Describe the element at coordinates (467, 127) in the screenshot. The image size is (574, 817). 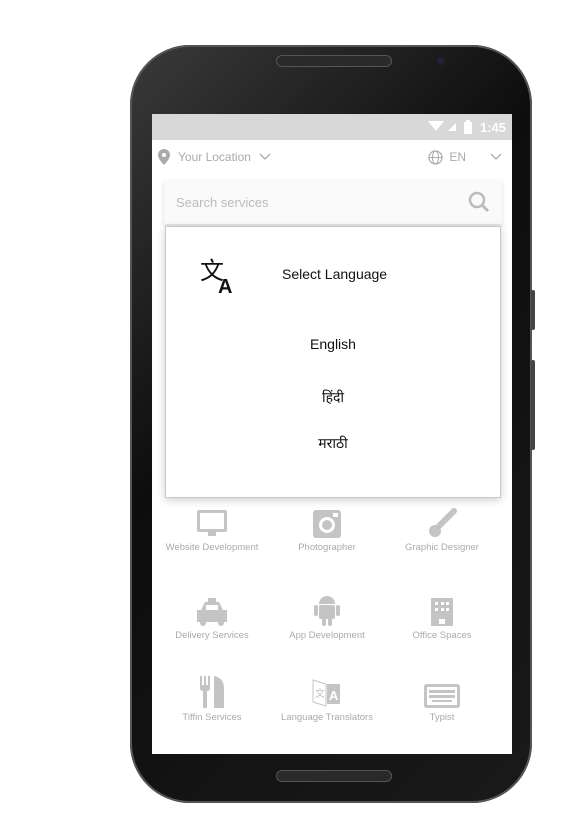
I see `battery-icon` at that location.